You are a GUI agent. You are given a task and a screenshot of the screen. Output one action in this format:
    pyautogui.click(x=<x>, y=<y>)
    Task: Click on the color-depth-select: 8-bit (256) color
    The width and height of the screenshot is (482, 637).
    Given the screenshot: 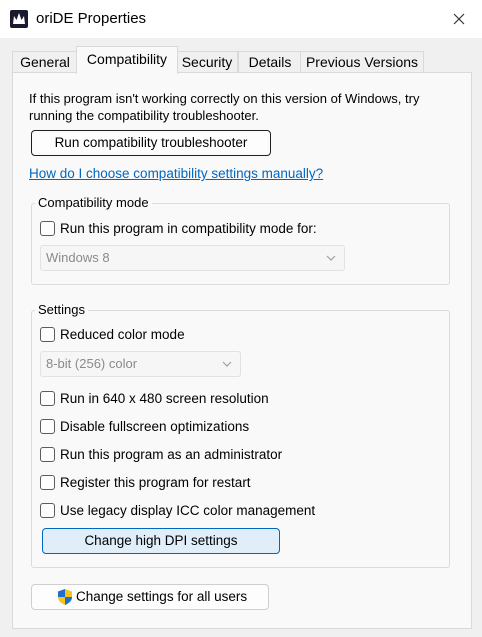 What is the action you would take?
    pyautogui.click(x=140, y=364)
    